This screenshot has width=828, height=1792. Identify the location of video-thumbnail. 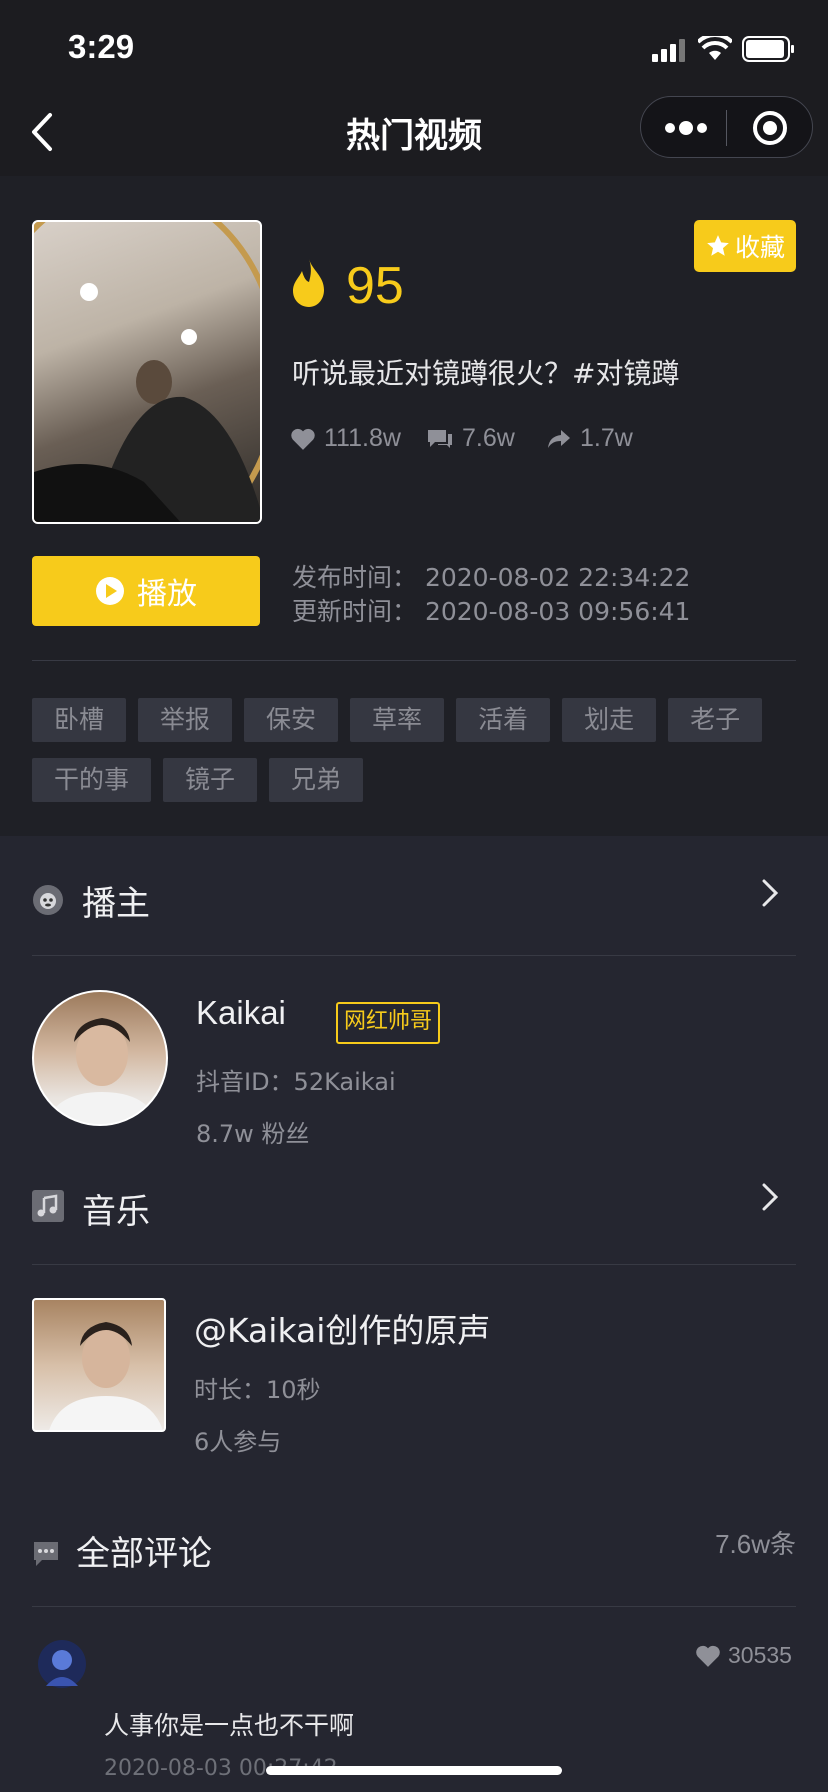
(147, 372).